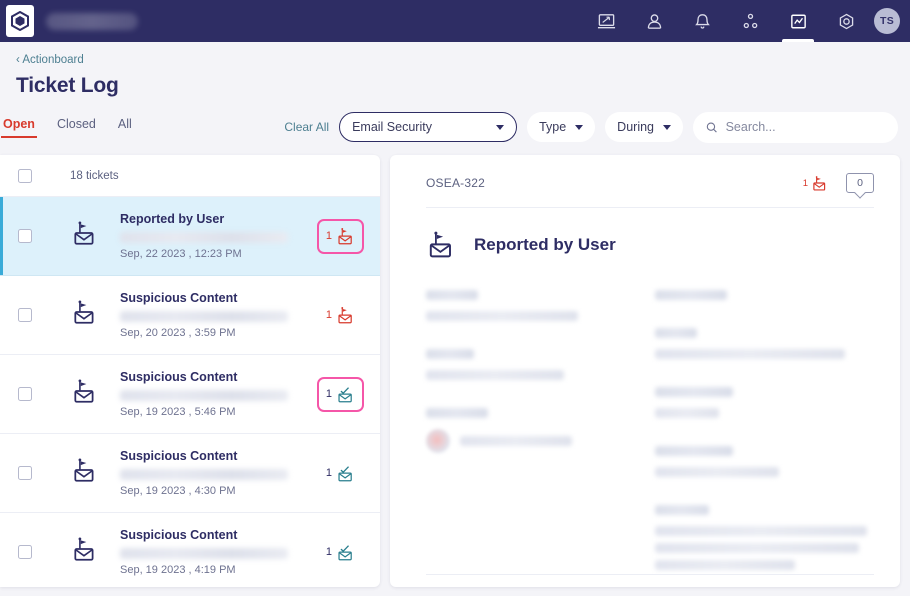 This screenshot has width=910, height=596. I want to click on nav-bell-icon, so click(702, 21).